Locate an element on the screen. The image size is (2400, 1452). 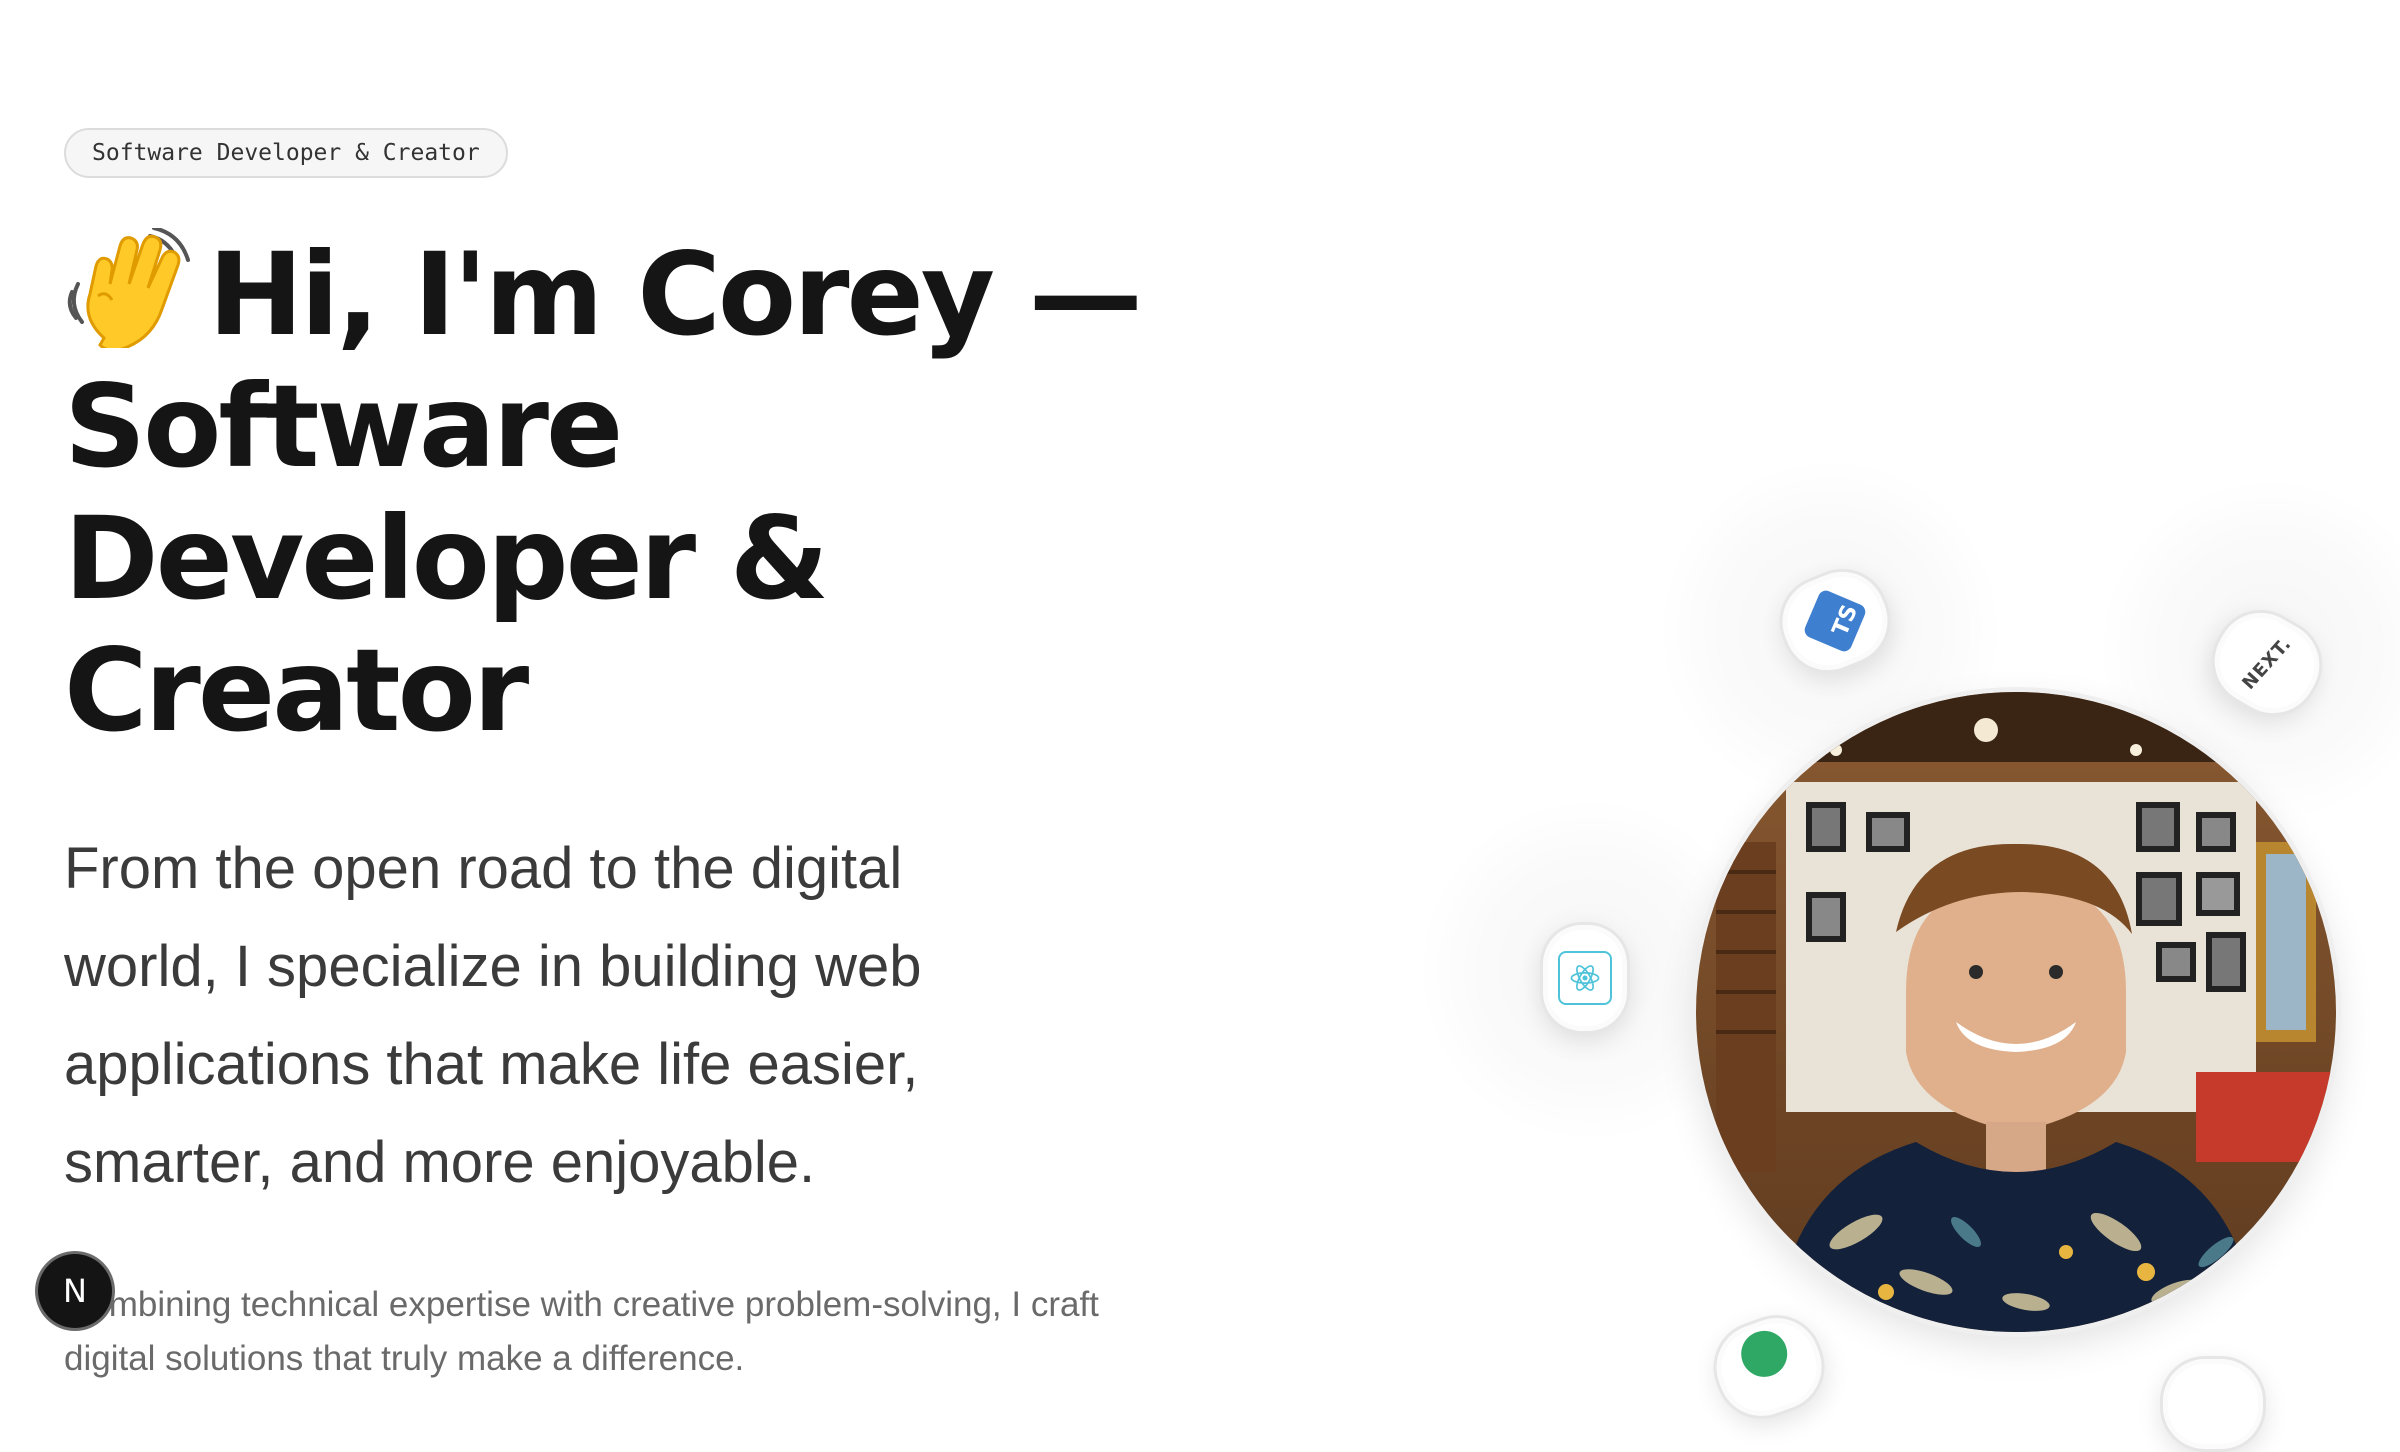
react-icon is located at coordinates (1585, 978).